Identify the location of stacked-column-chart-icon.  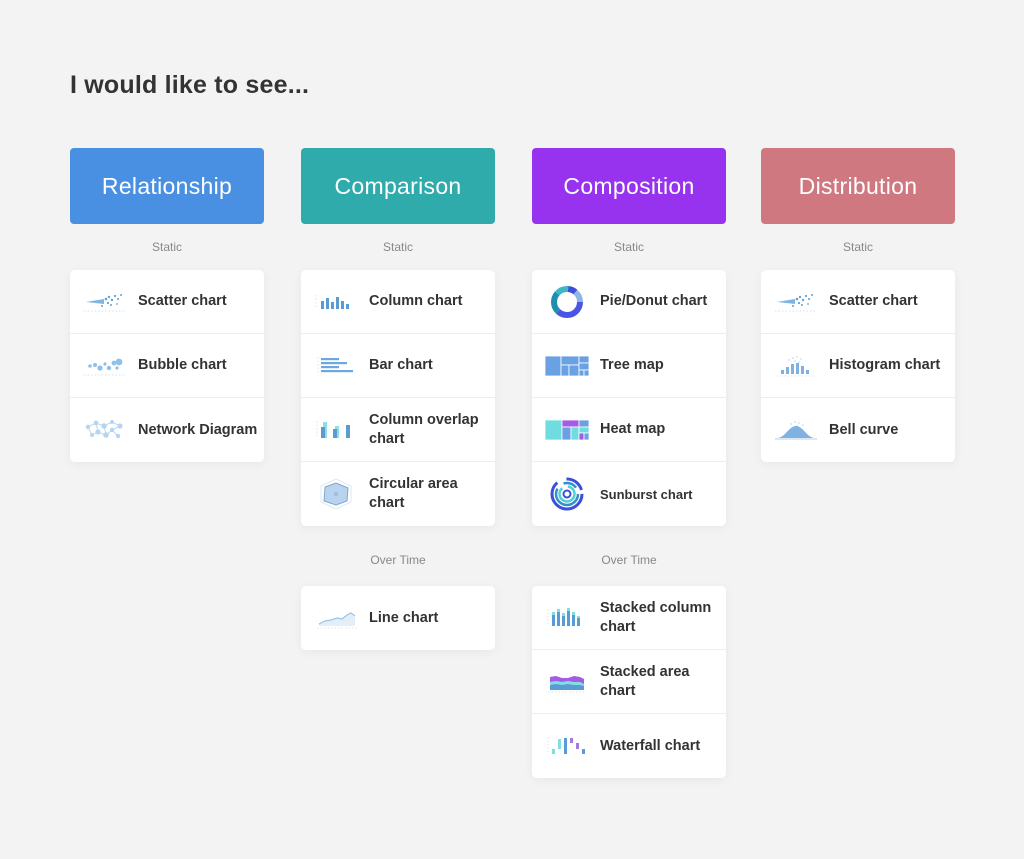
(567, 618).